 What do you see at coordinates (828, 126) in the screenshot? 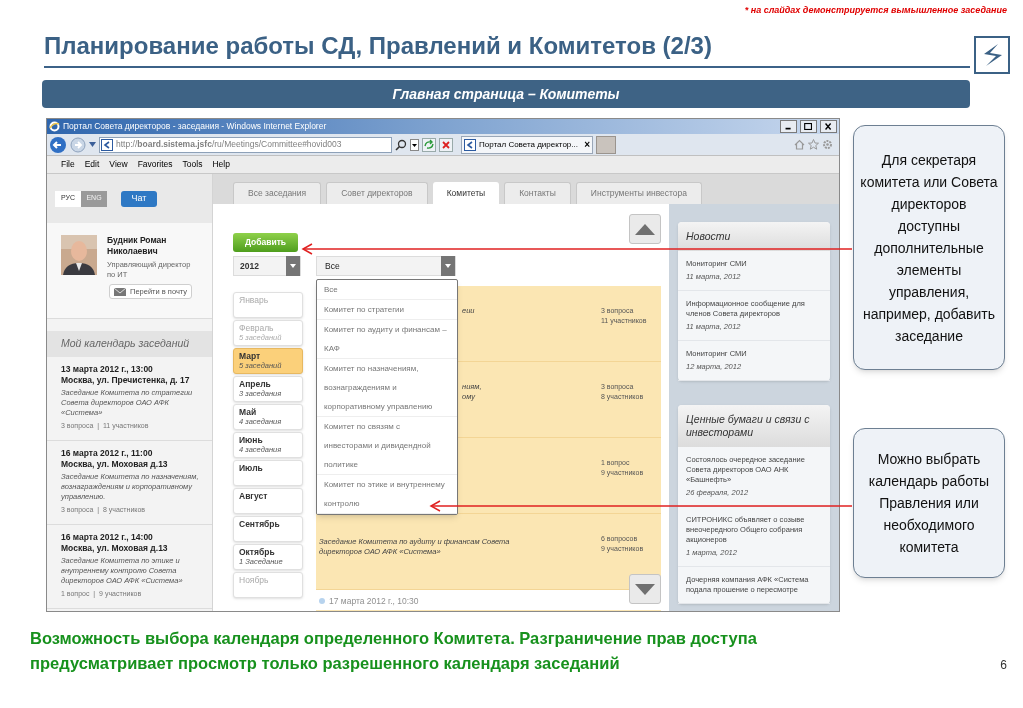
I see `close-icon` at bounding box center [828, 126].